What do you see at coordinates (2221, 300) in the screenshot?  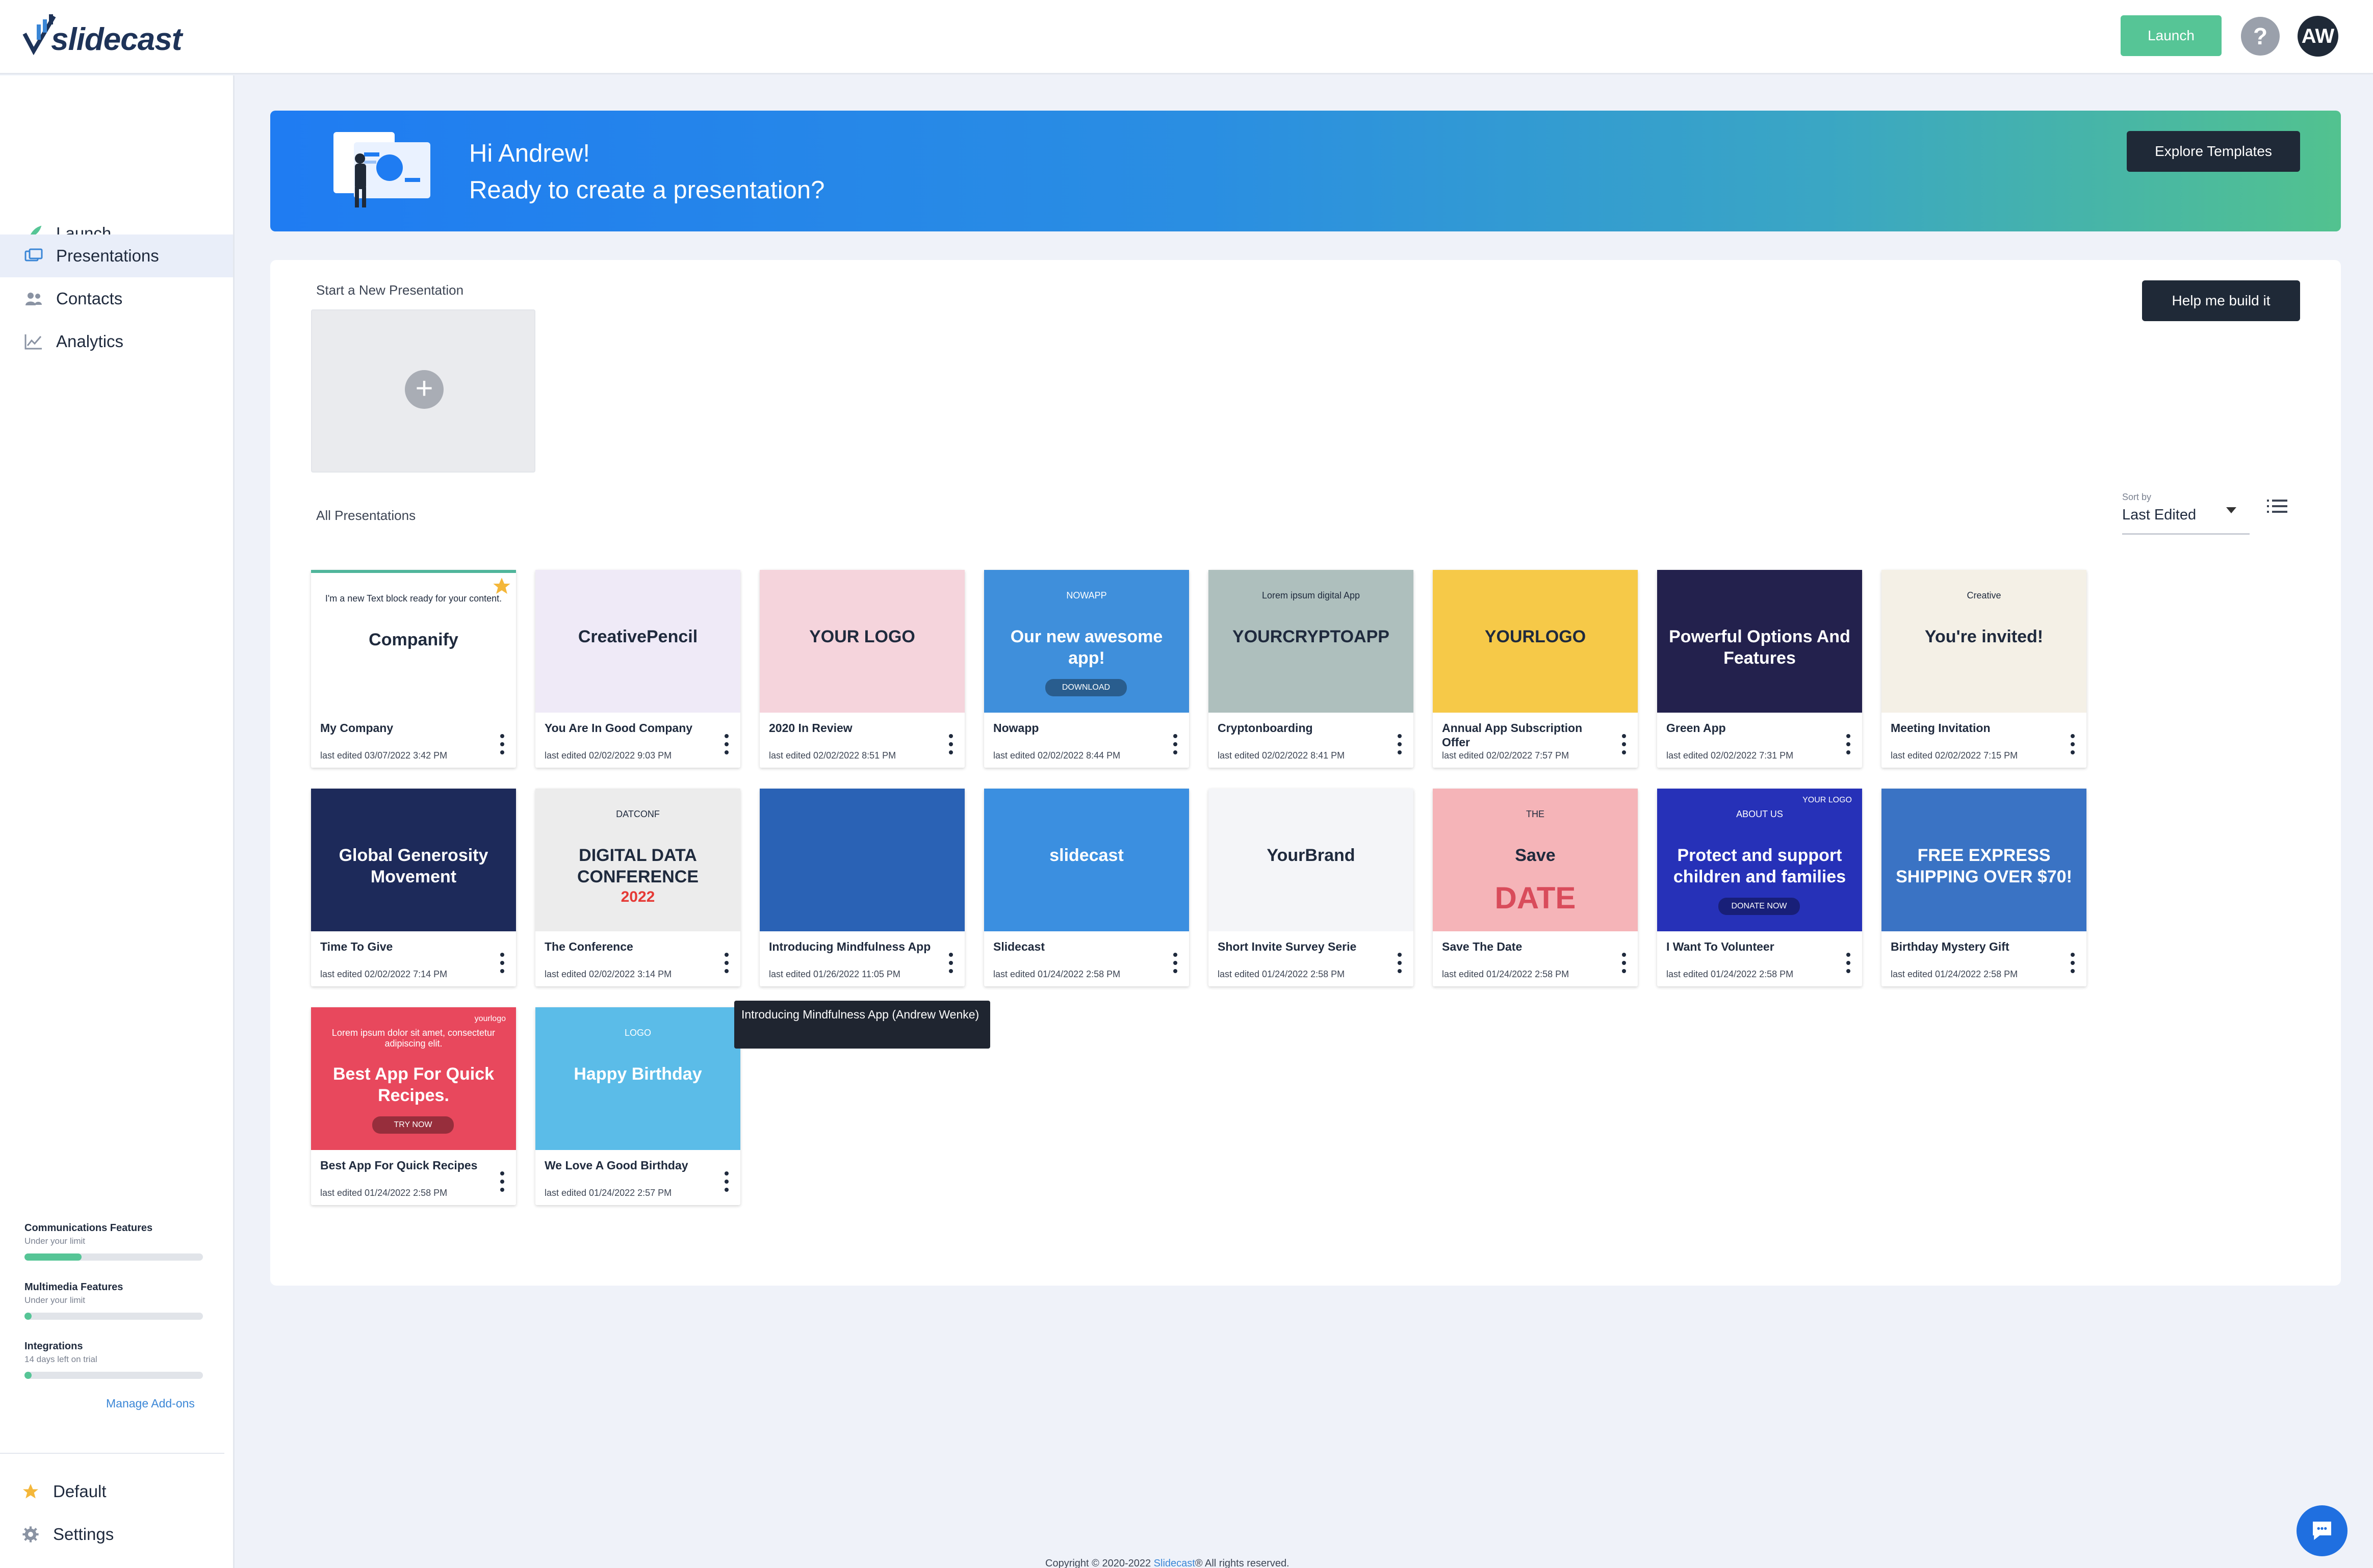 I see `help-me-build-button: Help me build it` at bounding box center [2221, 300].